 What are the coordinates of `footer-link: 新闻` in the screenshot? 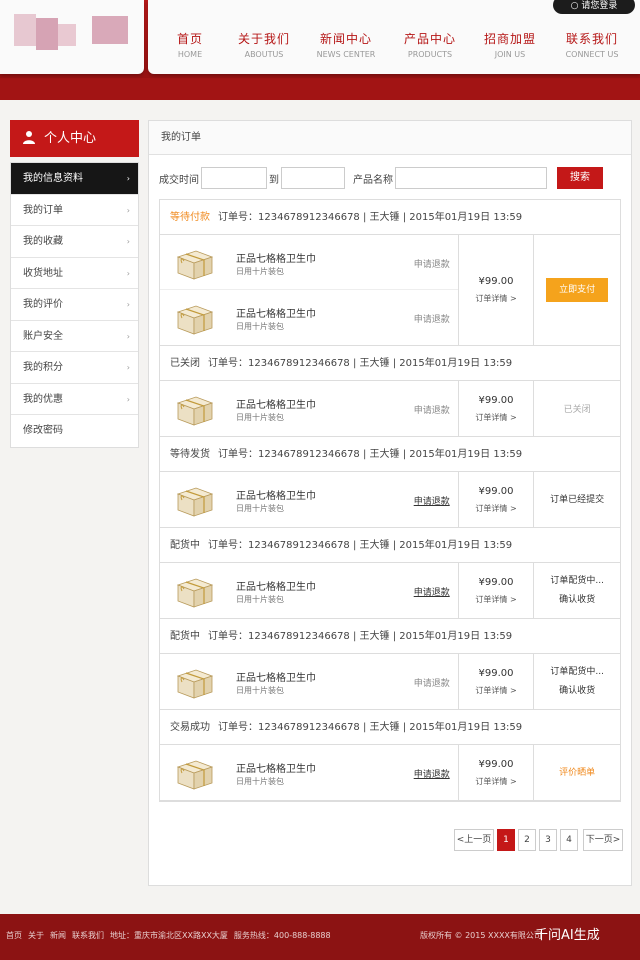 It's located at (58, 935).